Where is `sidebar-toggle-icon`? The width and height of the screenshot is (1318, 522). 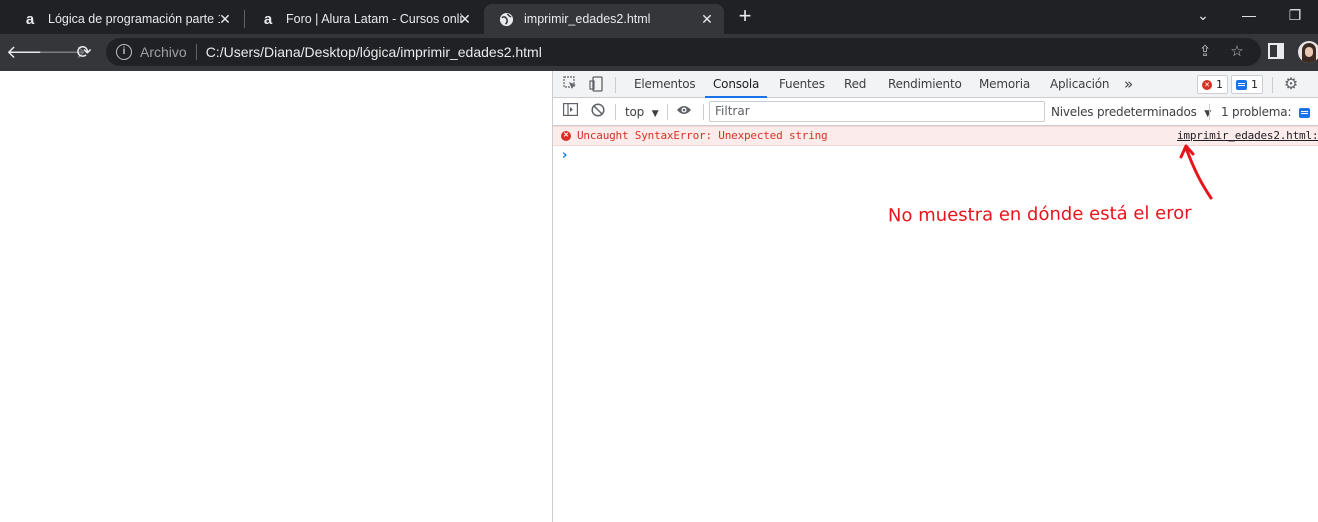
sidebar-toggle-icon is located at coordinates (570, 112).